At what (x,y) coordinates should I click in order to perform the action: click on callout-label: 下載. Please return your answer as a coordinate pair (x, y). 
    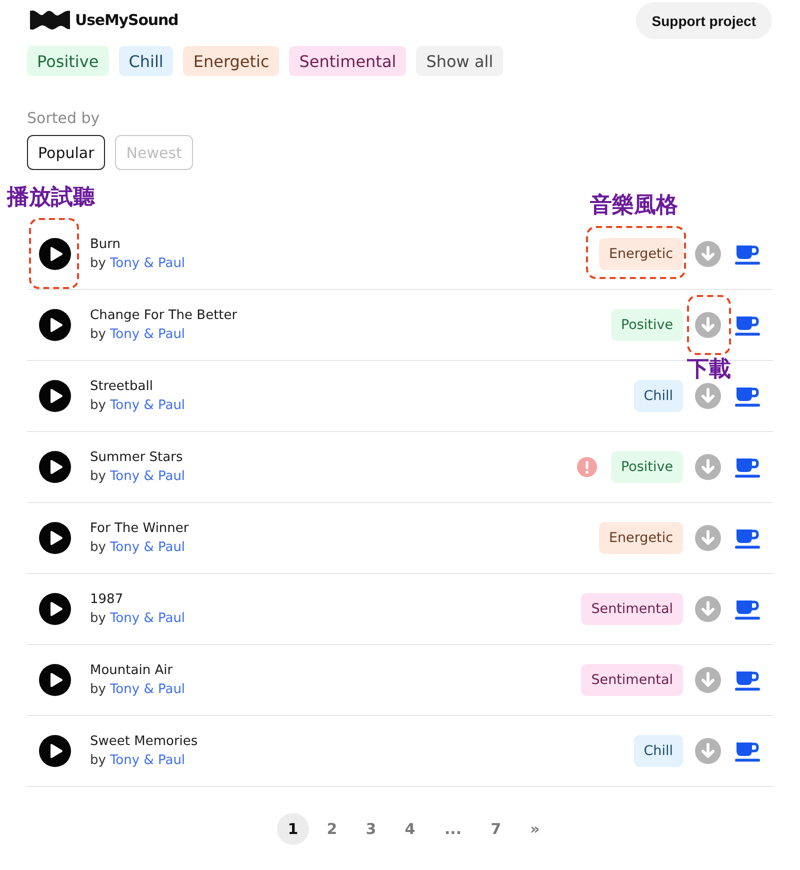
    Looking at the image, I should click on (709, 370).